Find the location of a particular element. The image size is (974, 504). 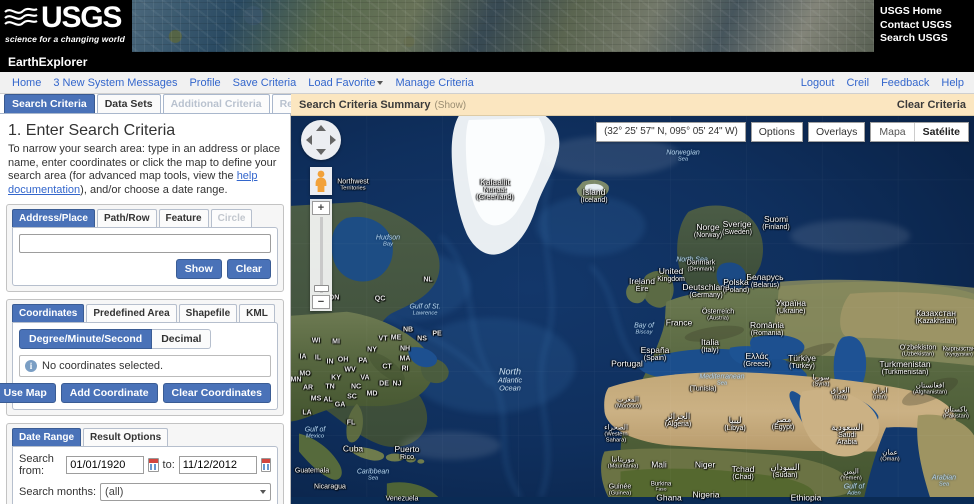

tab-search-criteria: Search Criteria is located at coordinates (49, 103).